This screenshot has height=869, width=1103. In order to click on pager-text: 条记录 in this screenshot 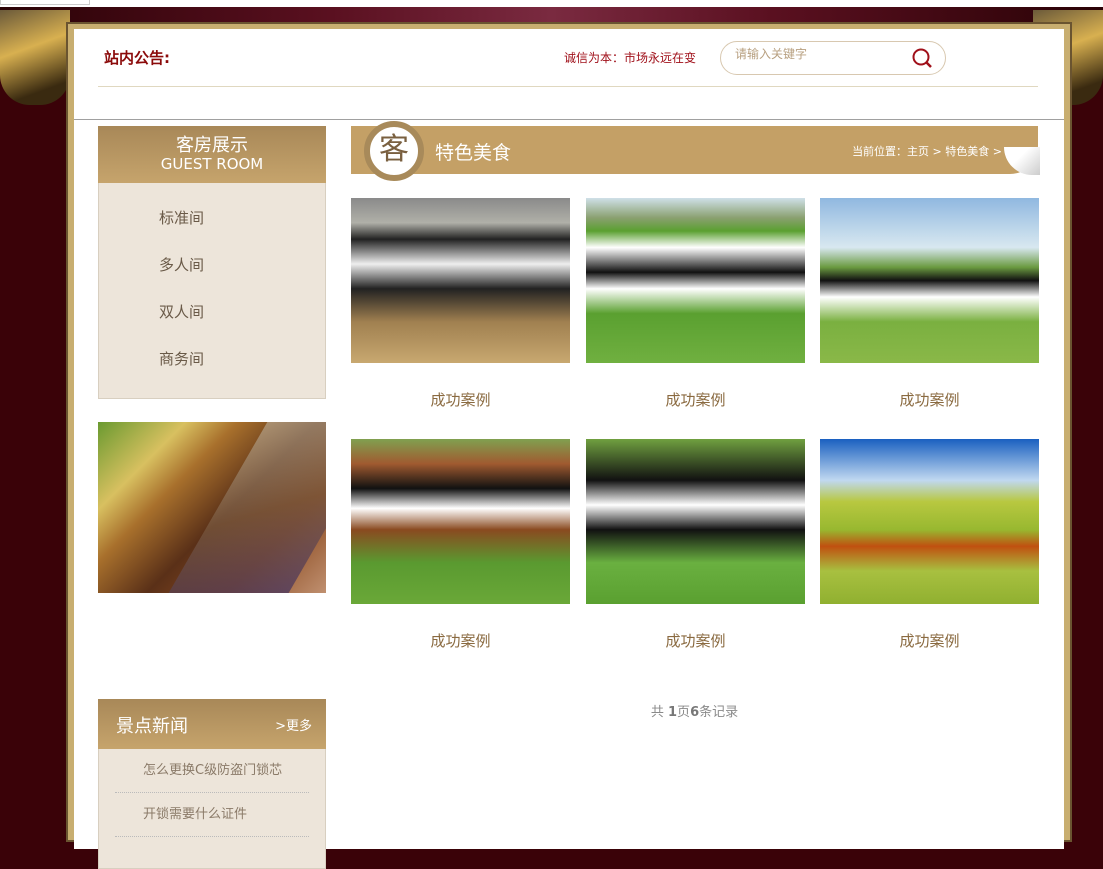, I will do `click(719, 712)`.